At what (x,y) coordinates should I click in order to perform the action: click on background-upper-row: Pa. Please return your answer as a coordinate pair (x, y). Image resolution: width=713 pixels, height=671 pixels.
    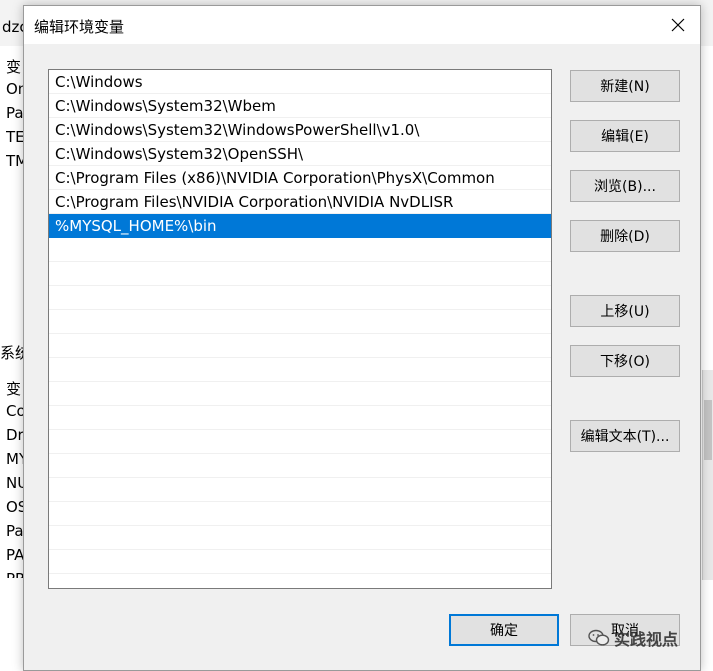
    Looking at the image, I should click on (15, 113).